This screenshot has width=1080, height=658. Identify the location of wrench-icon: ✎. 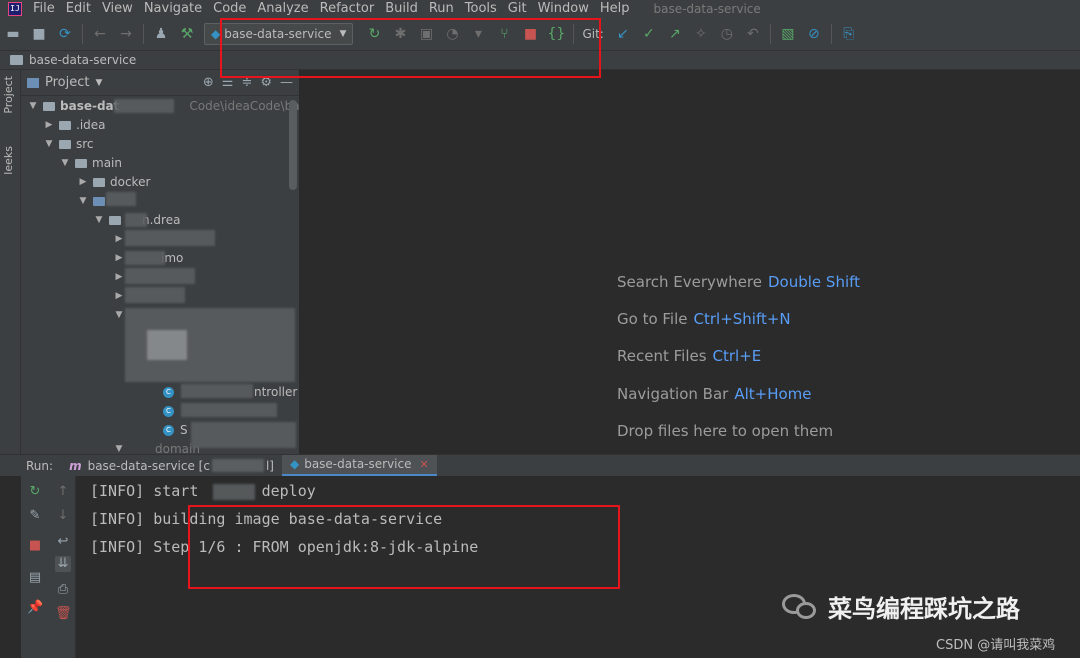
(35, 516).